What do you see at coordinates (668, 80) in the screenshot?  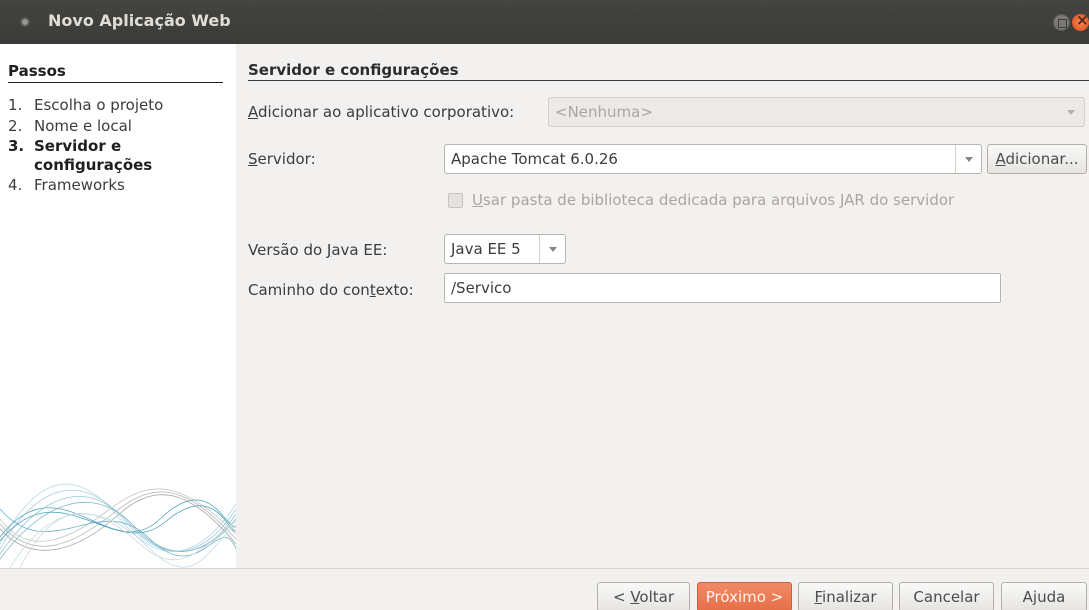 I see `panel-title-divider` at bounding box center [668, 80].